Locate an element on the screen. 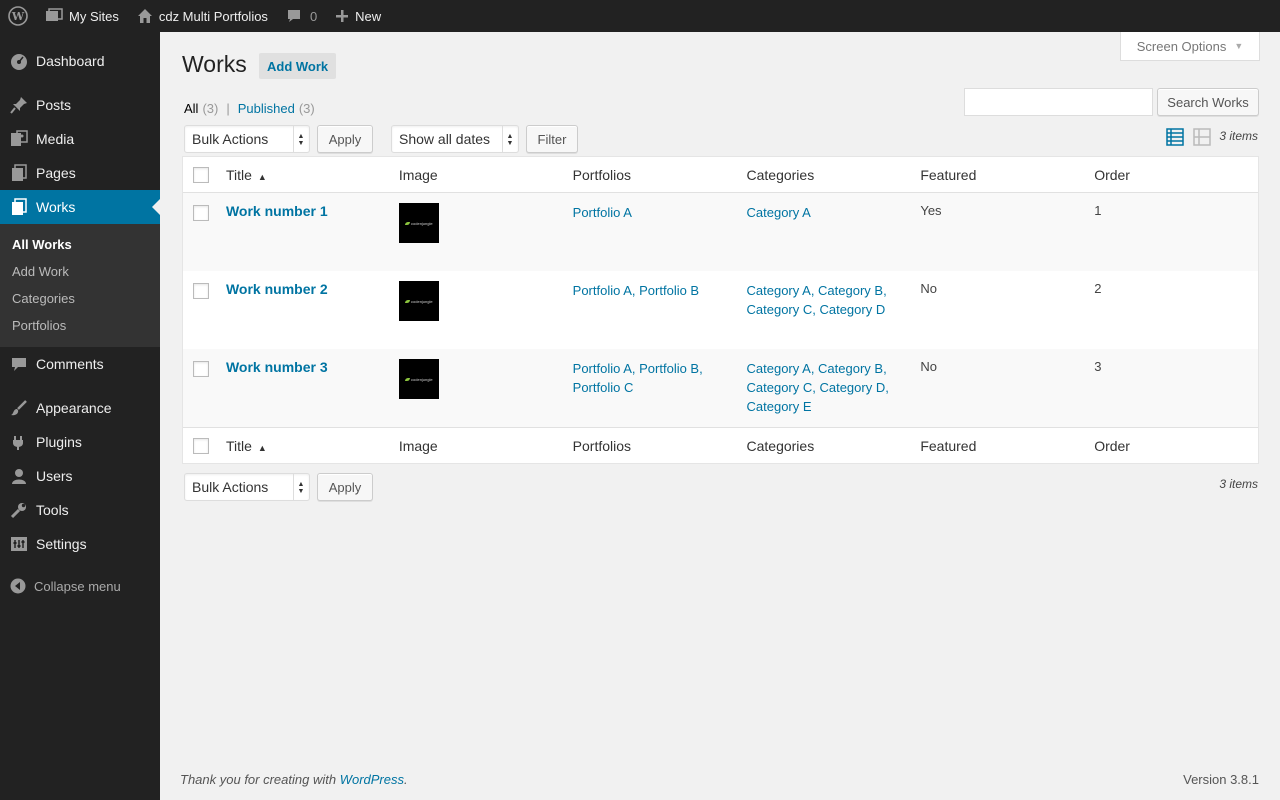 The image size is (1280, 800). menu-label: Appearance is located at coordinates (74, 408).